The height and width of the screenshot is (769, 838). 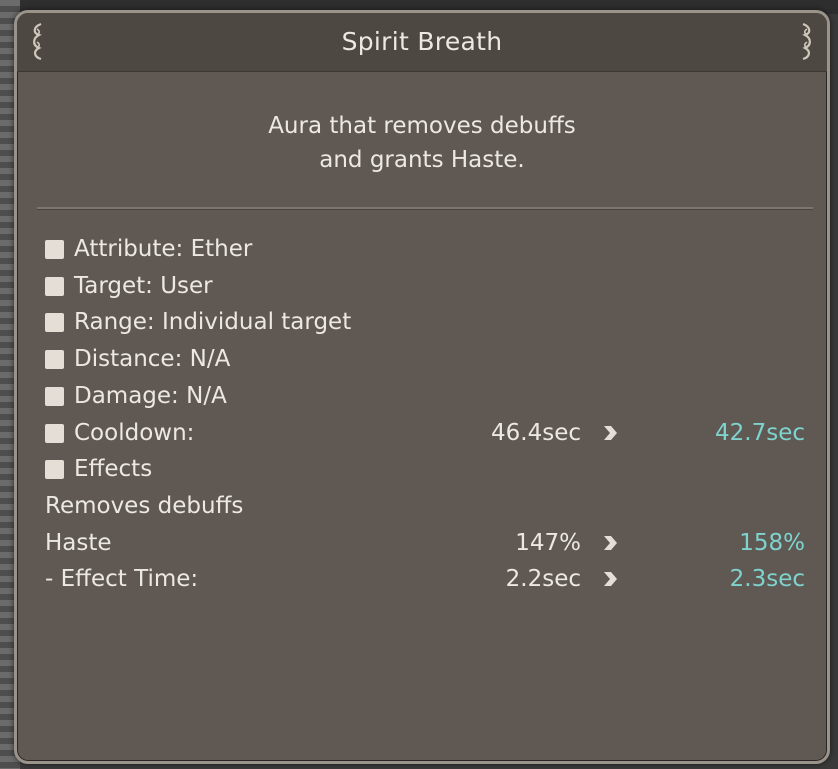 I want to click on stat-row: Damage: N/A, so click(x=425, y=396).